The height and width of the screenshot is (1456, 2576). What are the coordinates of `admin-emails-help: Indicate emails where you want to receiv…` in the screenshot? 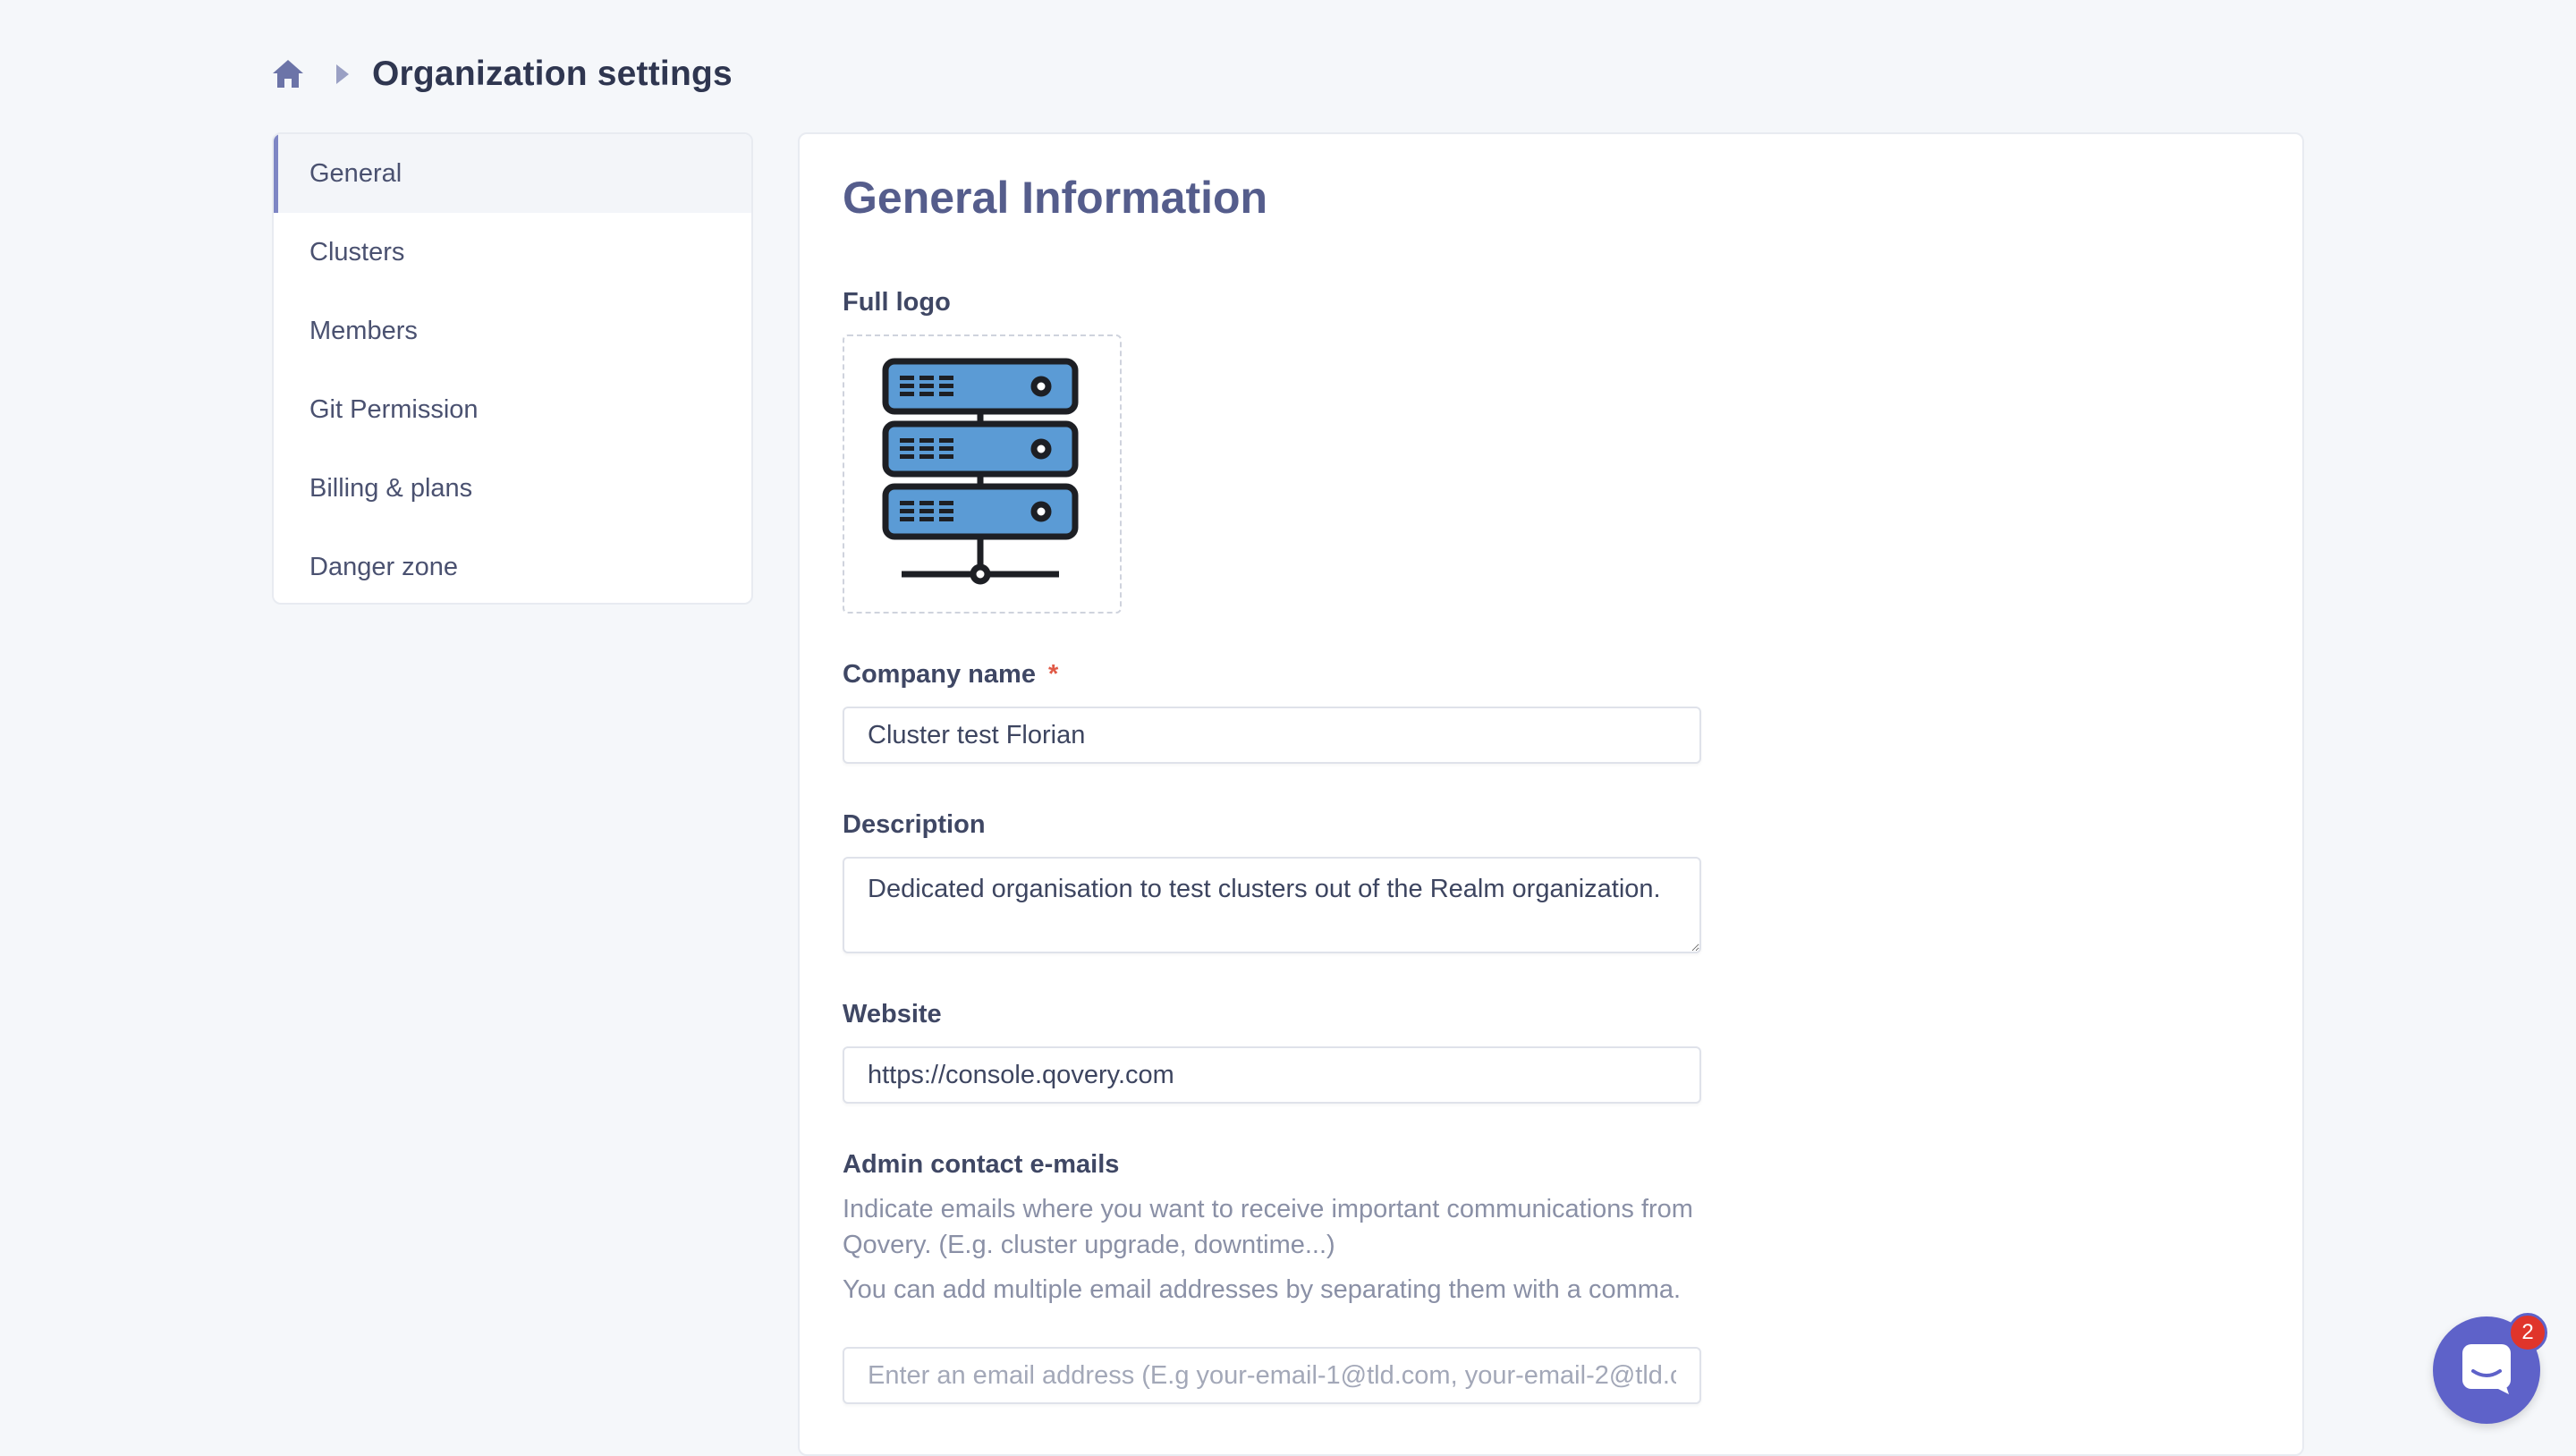 It's located at (1268, 1227).